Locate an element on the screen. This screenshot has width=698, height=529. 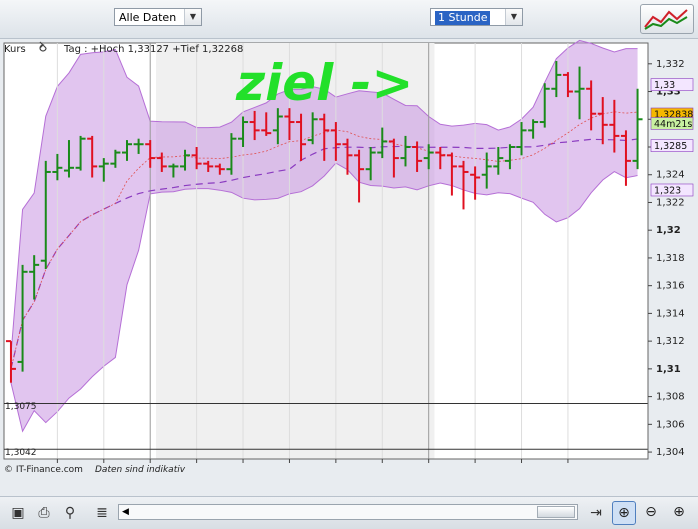
y-tick-label: 1,324 is located at coordinates (670, 175).